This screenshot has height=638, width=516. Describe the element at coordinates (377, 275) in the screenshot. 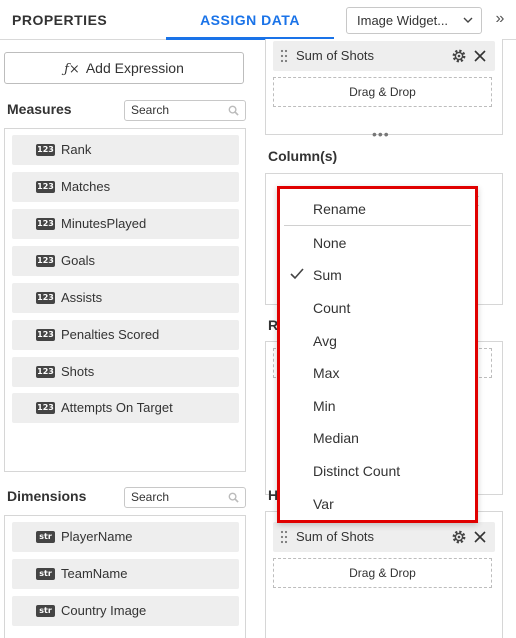

I see `menu-item-sum: Sum` at that location.